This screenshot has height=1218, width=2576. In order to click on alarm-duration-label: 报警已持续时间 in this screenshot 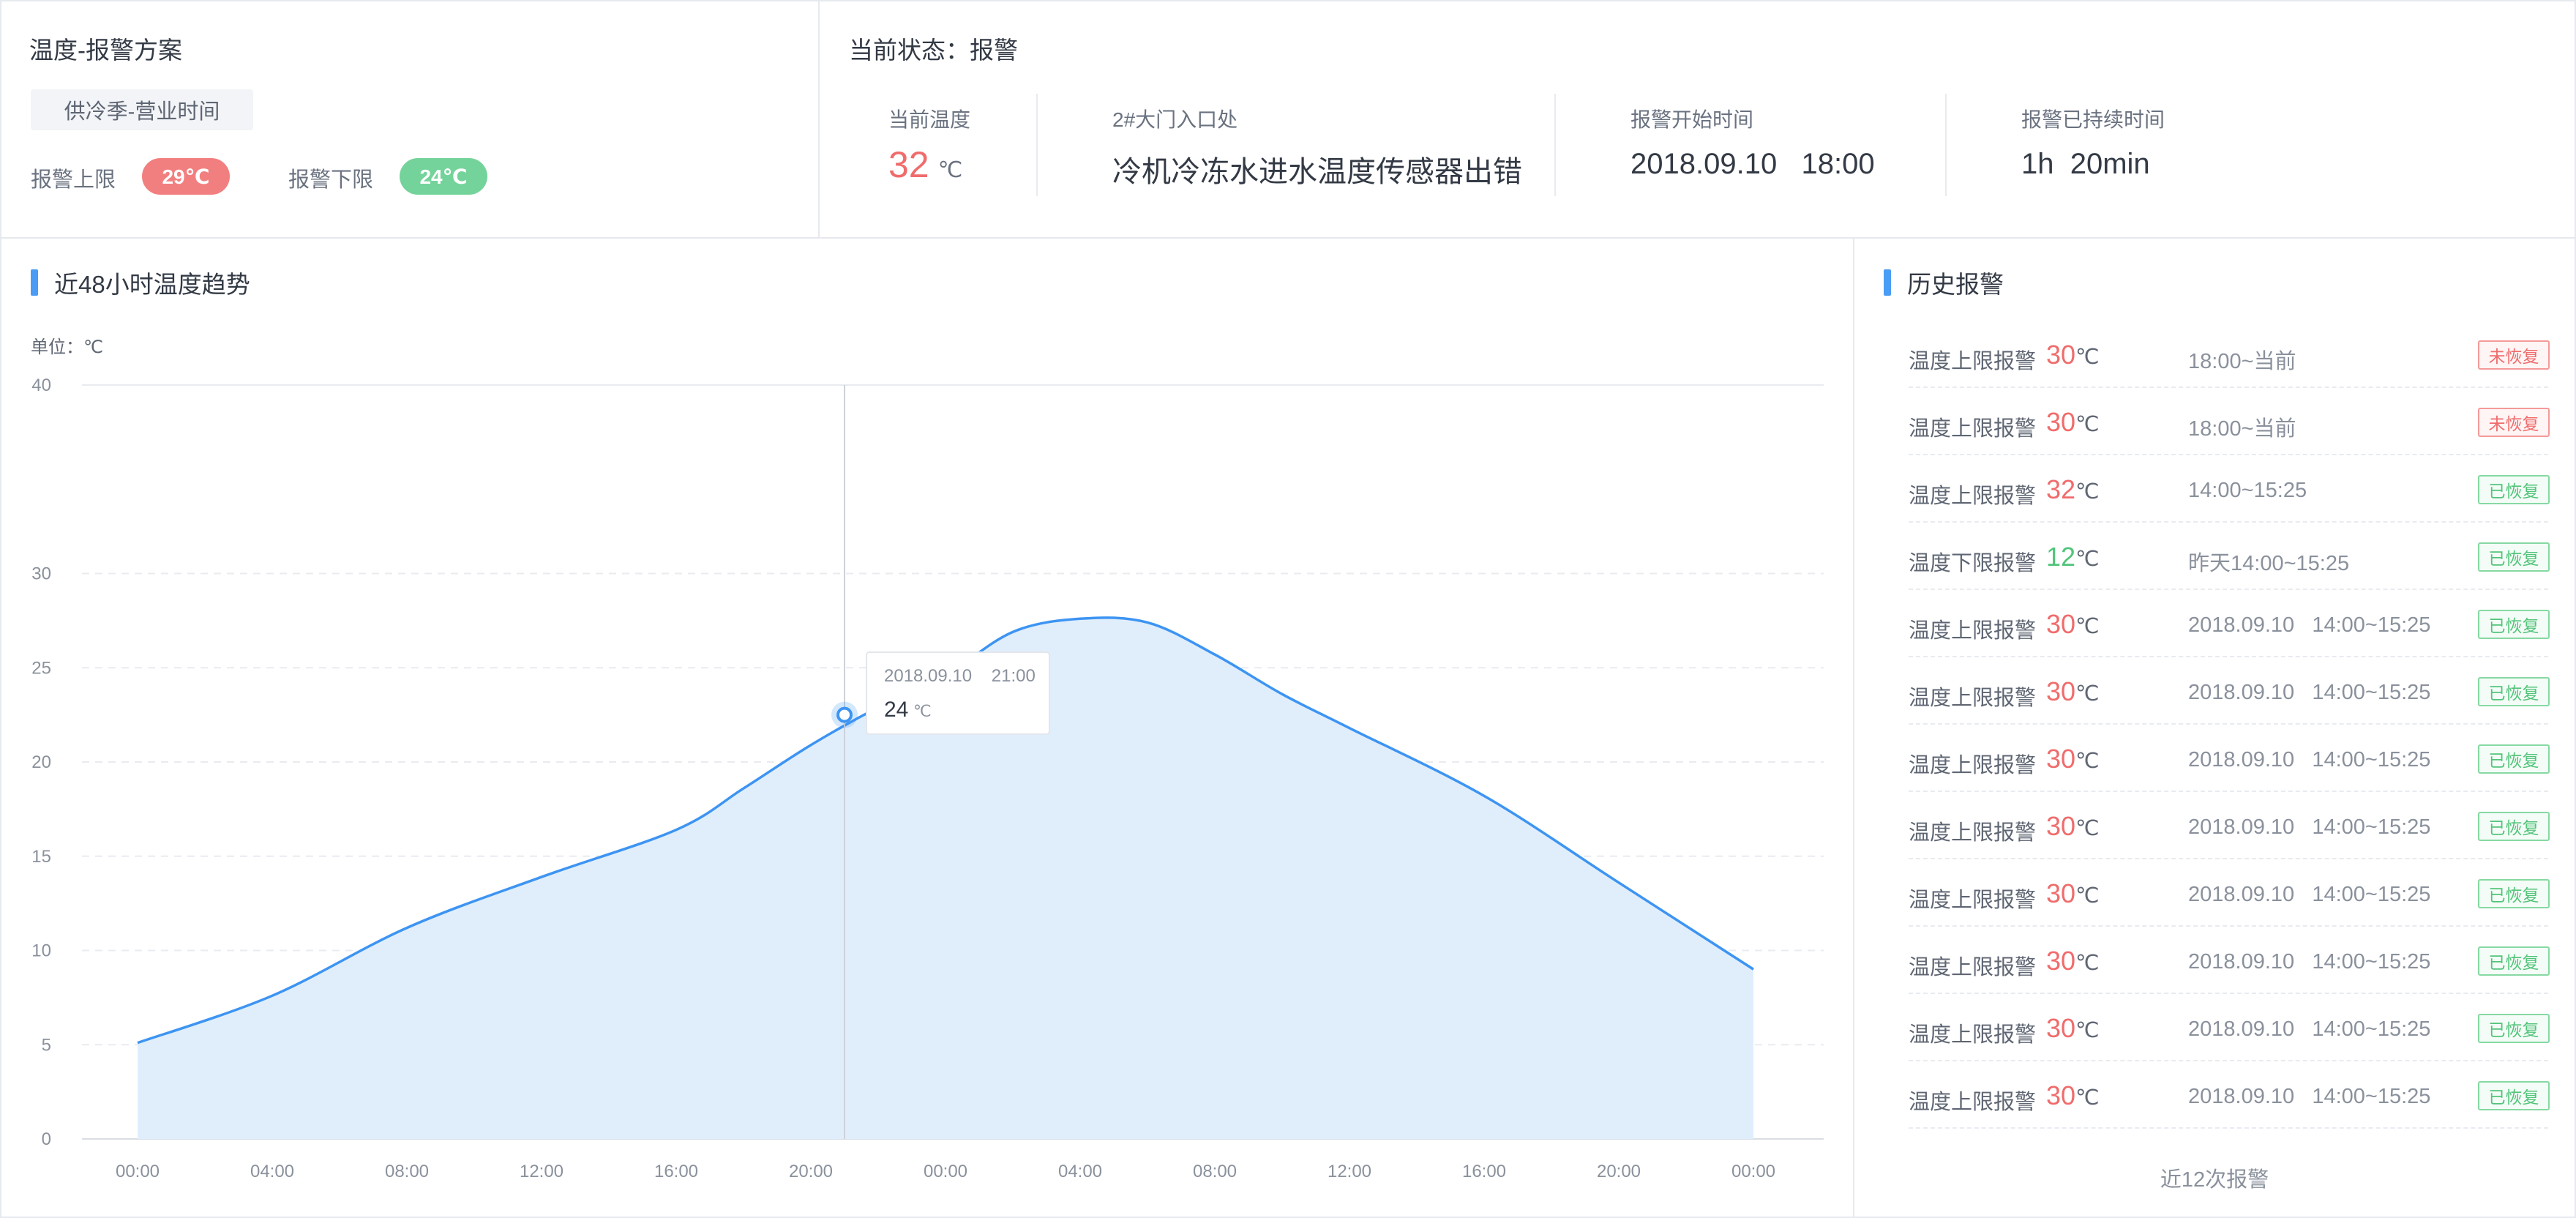, I will do `click(2093, 119)`.